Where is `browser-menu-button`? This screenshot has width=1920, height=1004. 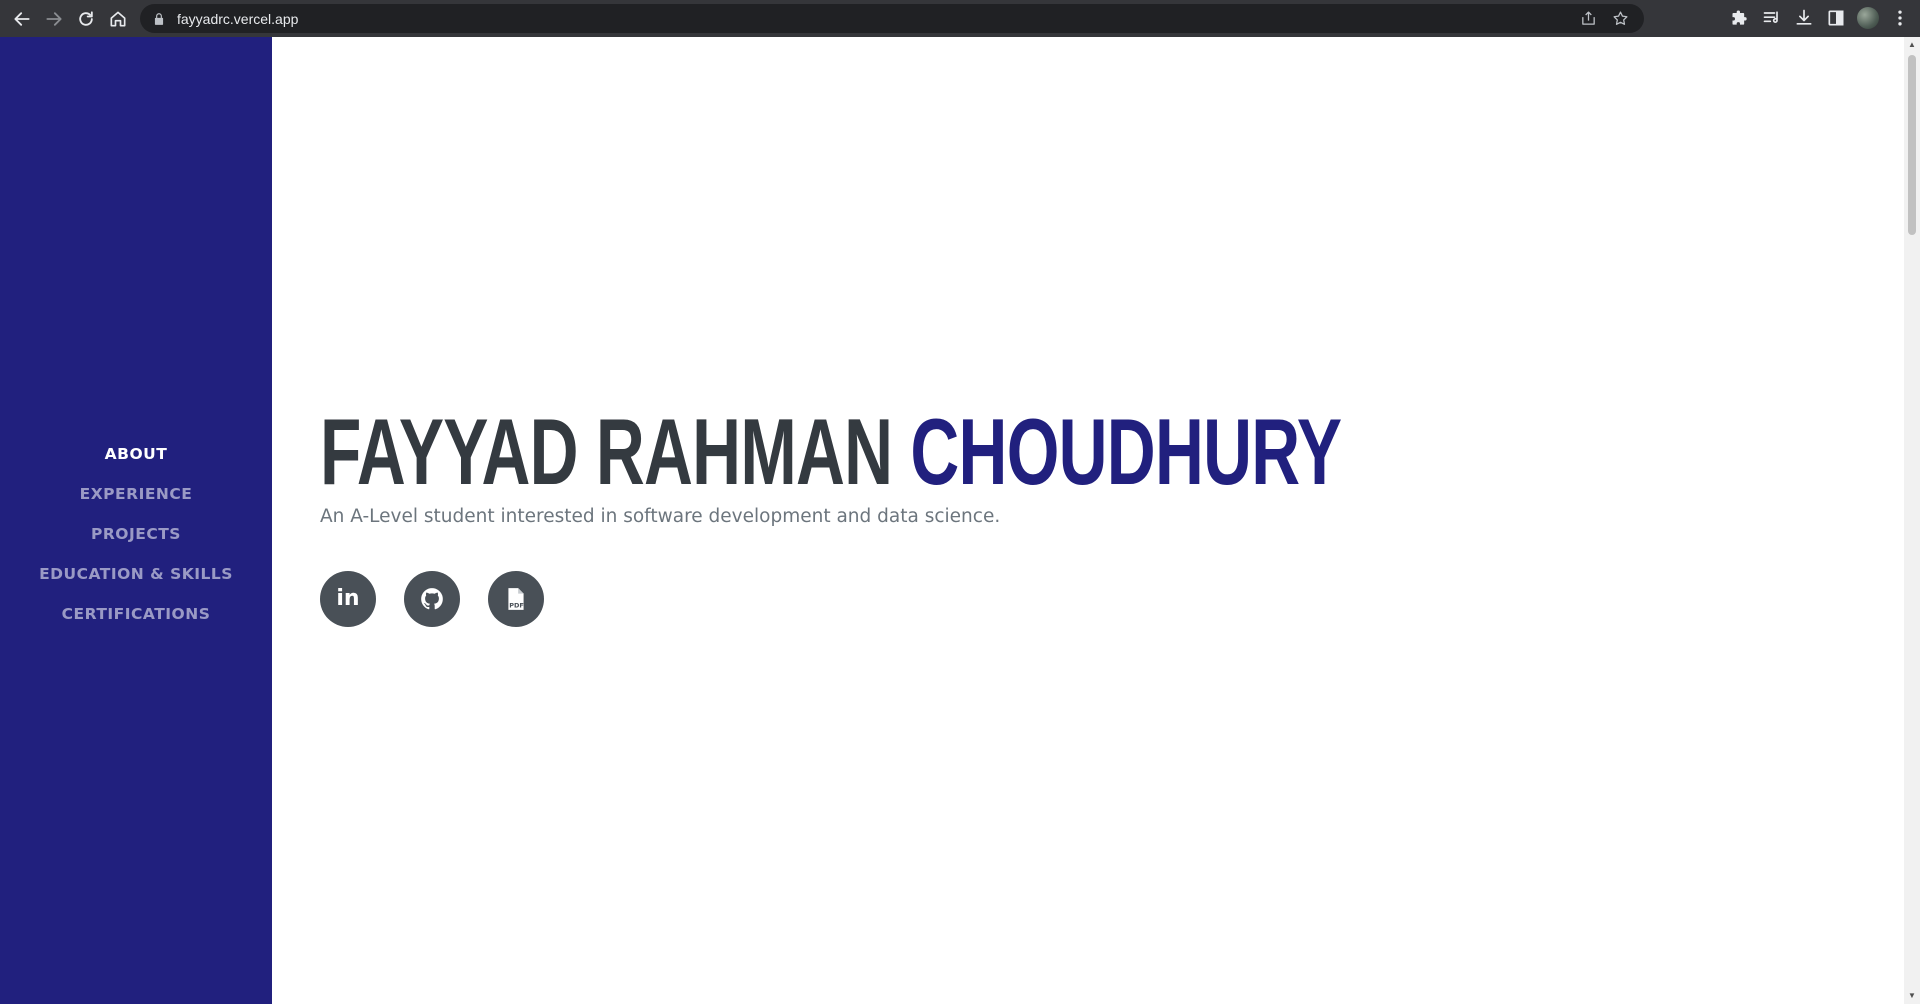 browser-menu-button is located at coordinates (1900, 18).